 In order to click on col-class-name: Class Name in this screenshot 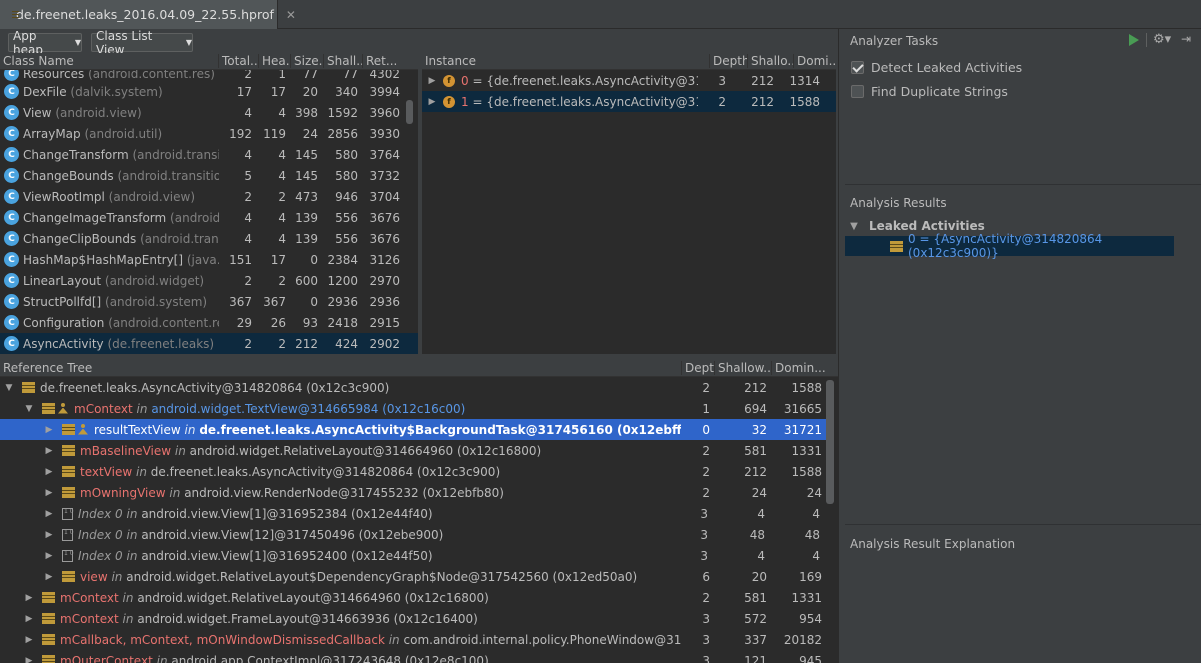, I will do `click(109, 61)`.